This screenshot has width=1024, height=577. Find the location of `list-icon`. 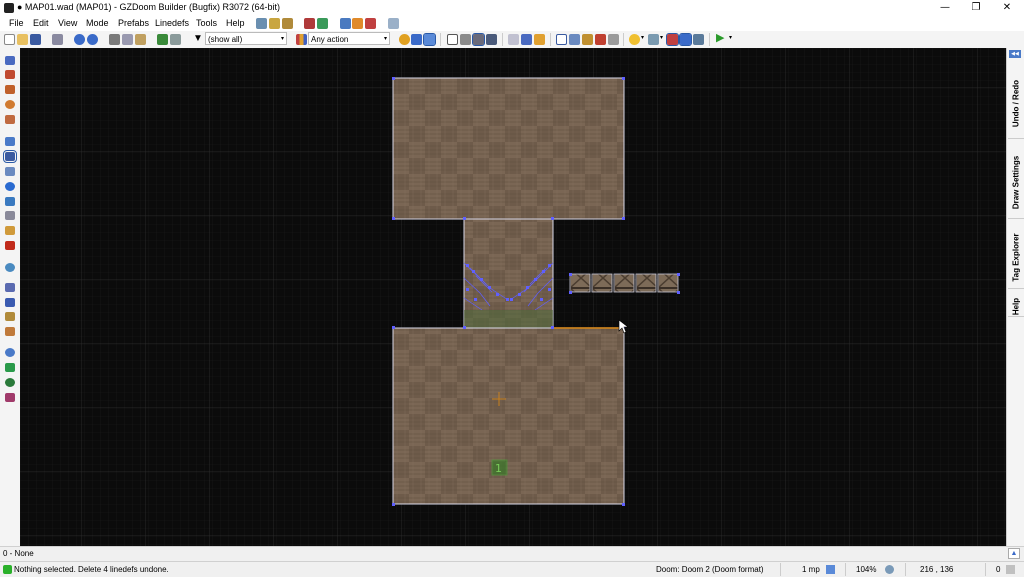

list-icon is located at coordinates (574, 39).